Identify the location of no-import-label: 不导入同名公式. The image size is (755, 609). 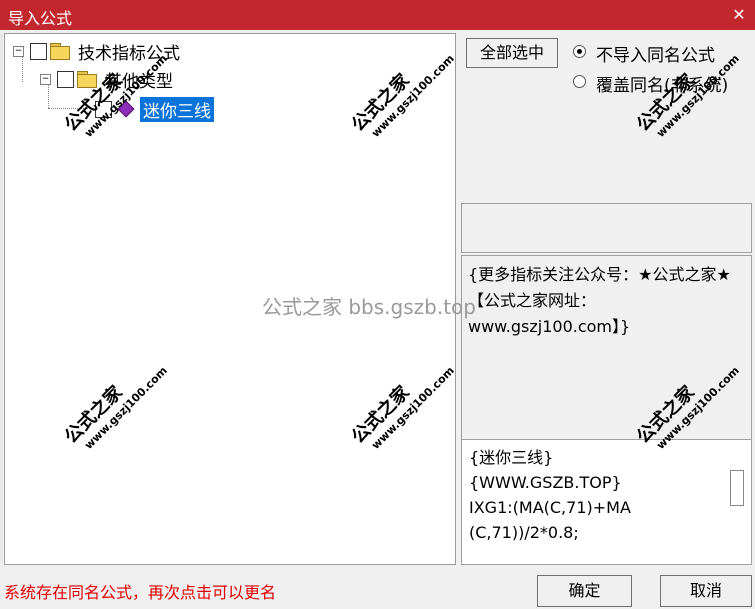
(655, 53).